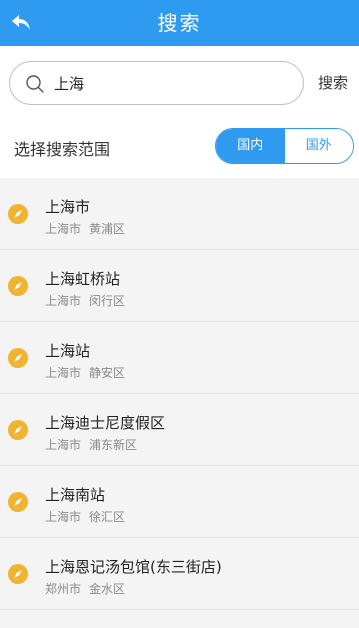  What do you see at coordinates (68, 207) in the screenshot?
I see `result-name: 上海市` at bounding box center [68, 207].